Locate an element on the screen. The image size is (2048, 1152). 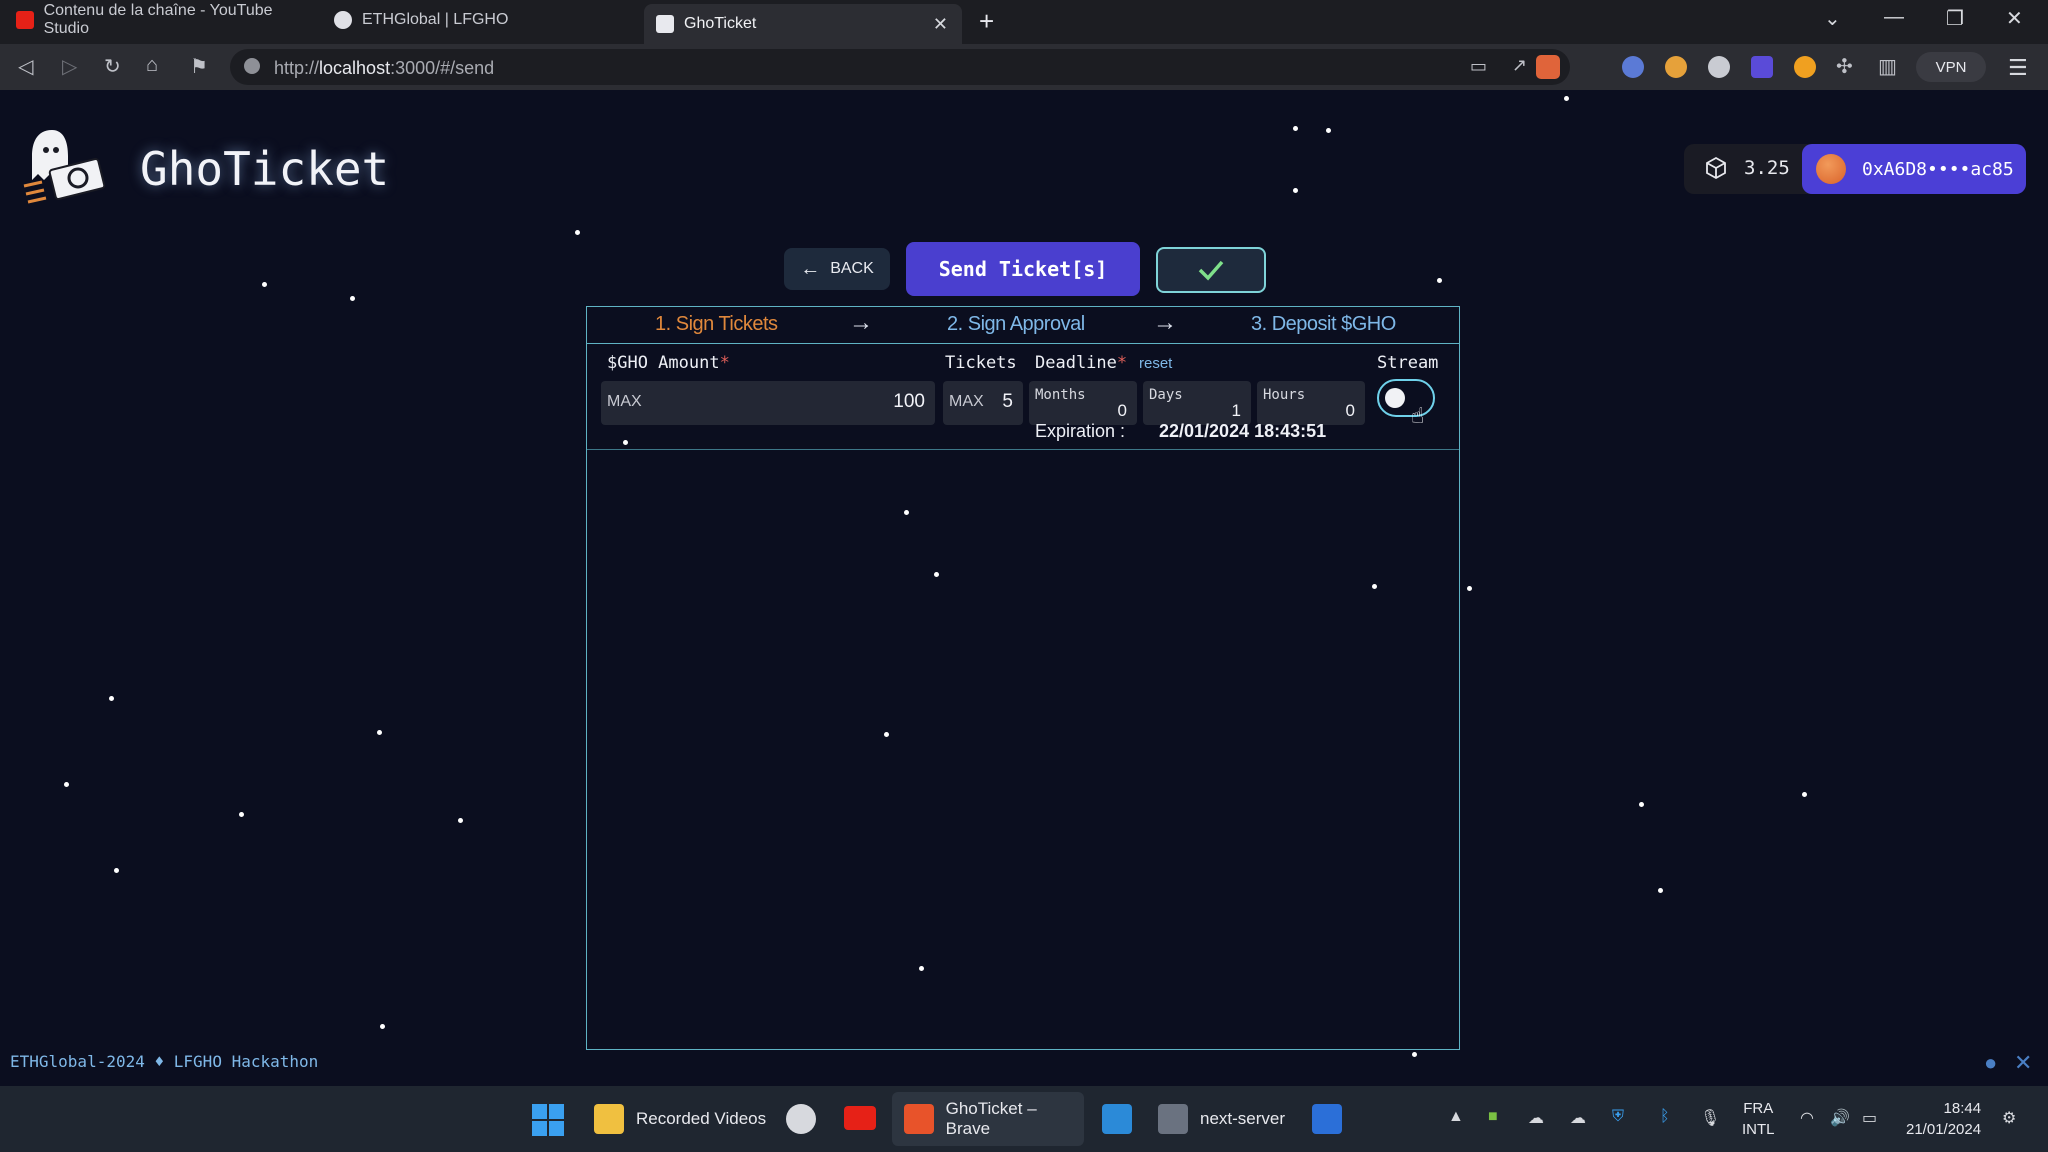
minimize-icon: — is located at coordinates (1894, 17).